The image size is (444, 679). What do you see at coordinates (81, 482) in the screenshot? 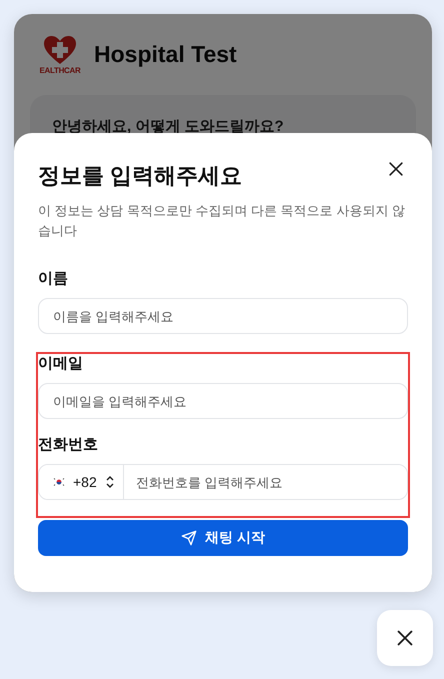
I see `country-code-select: +82` at bounding box center [81, 482].